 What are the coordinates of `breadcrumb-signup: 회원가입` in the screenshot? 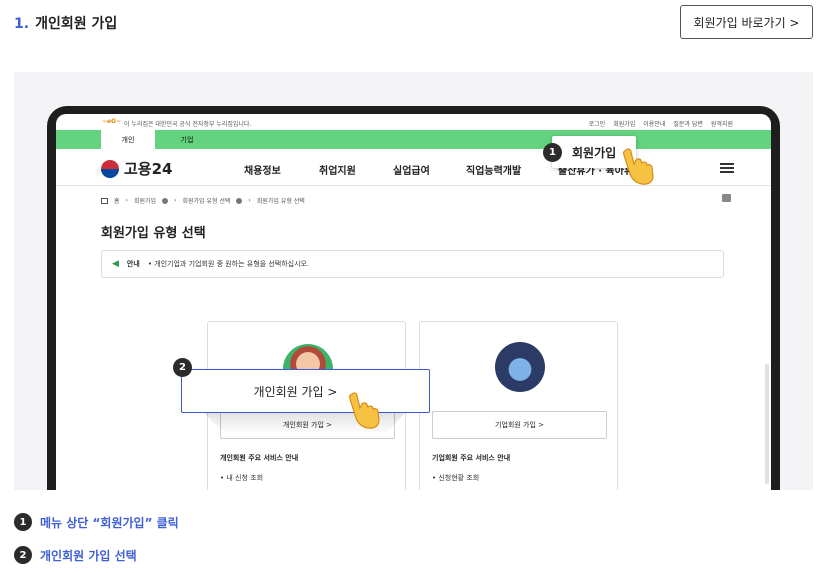 It's located at (145, 200).